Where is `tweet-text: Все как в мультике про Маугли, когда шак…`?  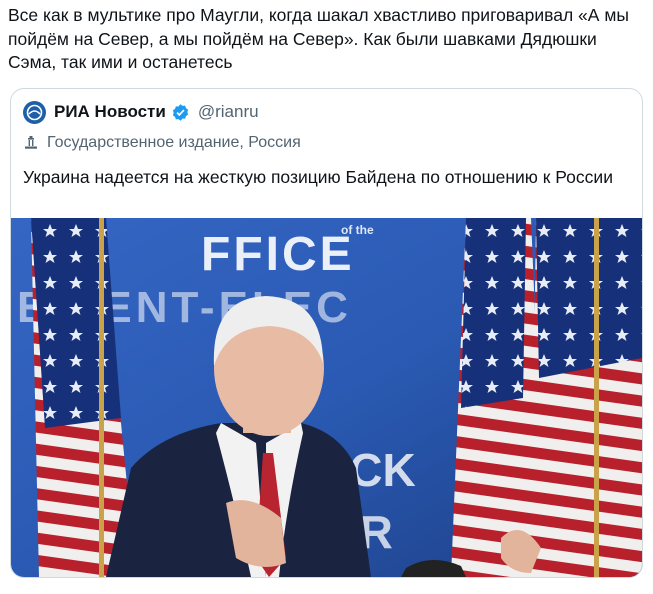
tweet-text: Все как в мультике про Маугли, когда шак… is located at coordinates (318, 38).